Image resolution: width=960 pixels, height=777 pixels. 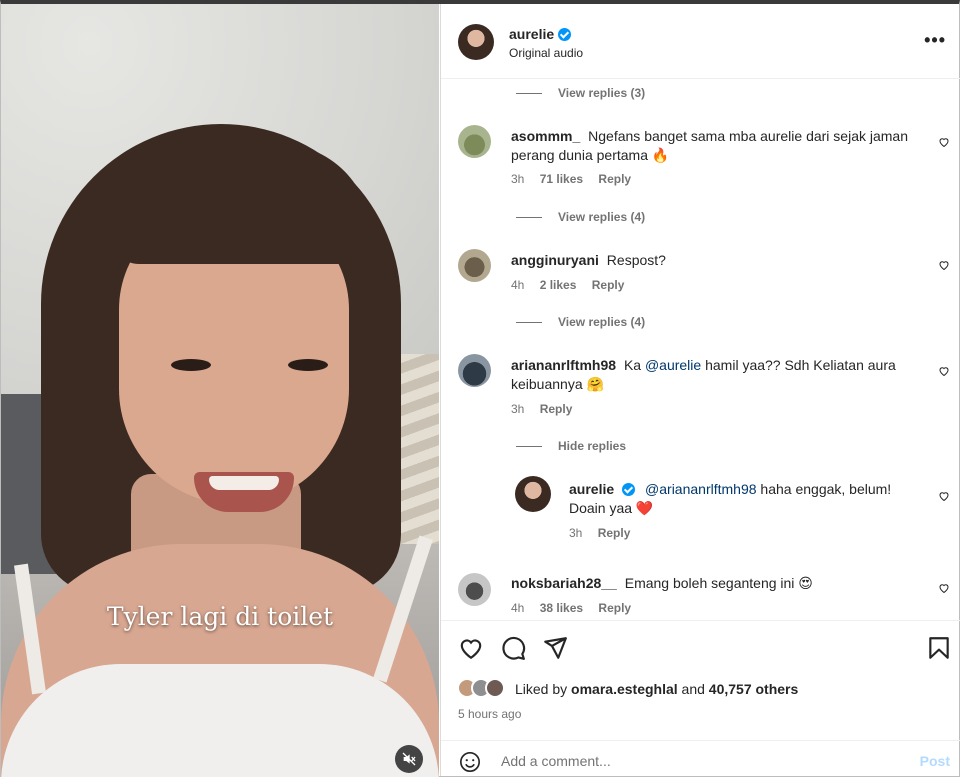 What do you see at coordinates (557, 384) in the screenshot?
I see `comment-body-line2: keibuannya 🤗` at bounding box center [557, 384].